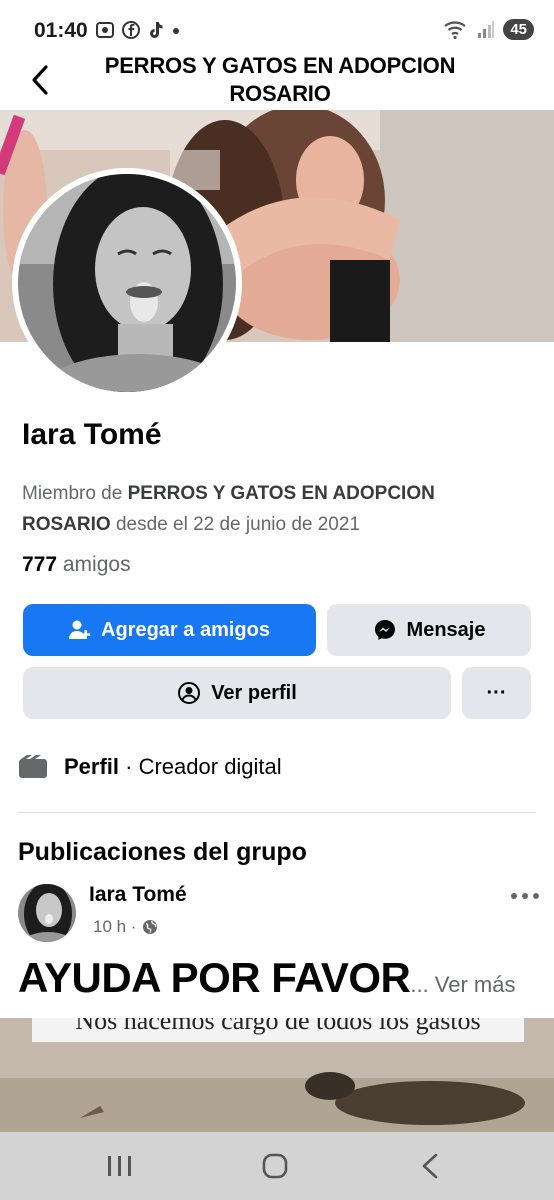 This screenshot has height=1200, width=554. I want to click on post-text: AYUDA POR FAVOR... Ver más, so click(267, 978).